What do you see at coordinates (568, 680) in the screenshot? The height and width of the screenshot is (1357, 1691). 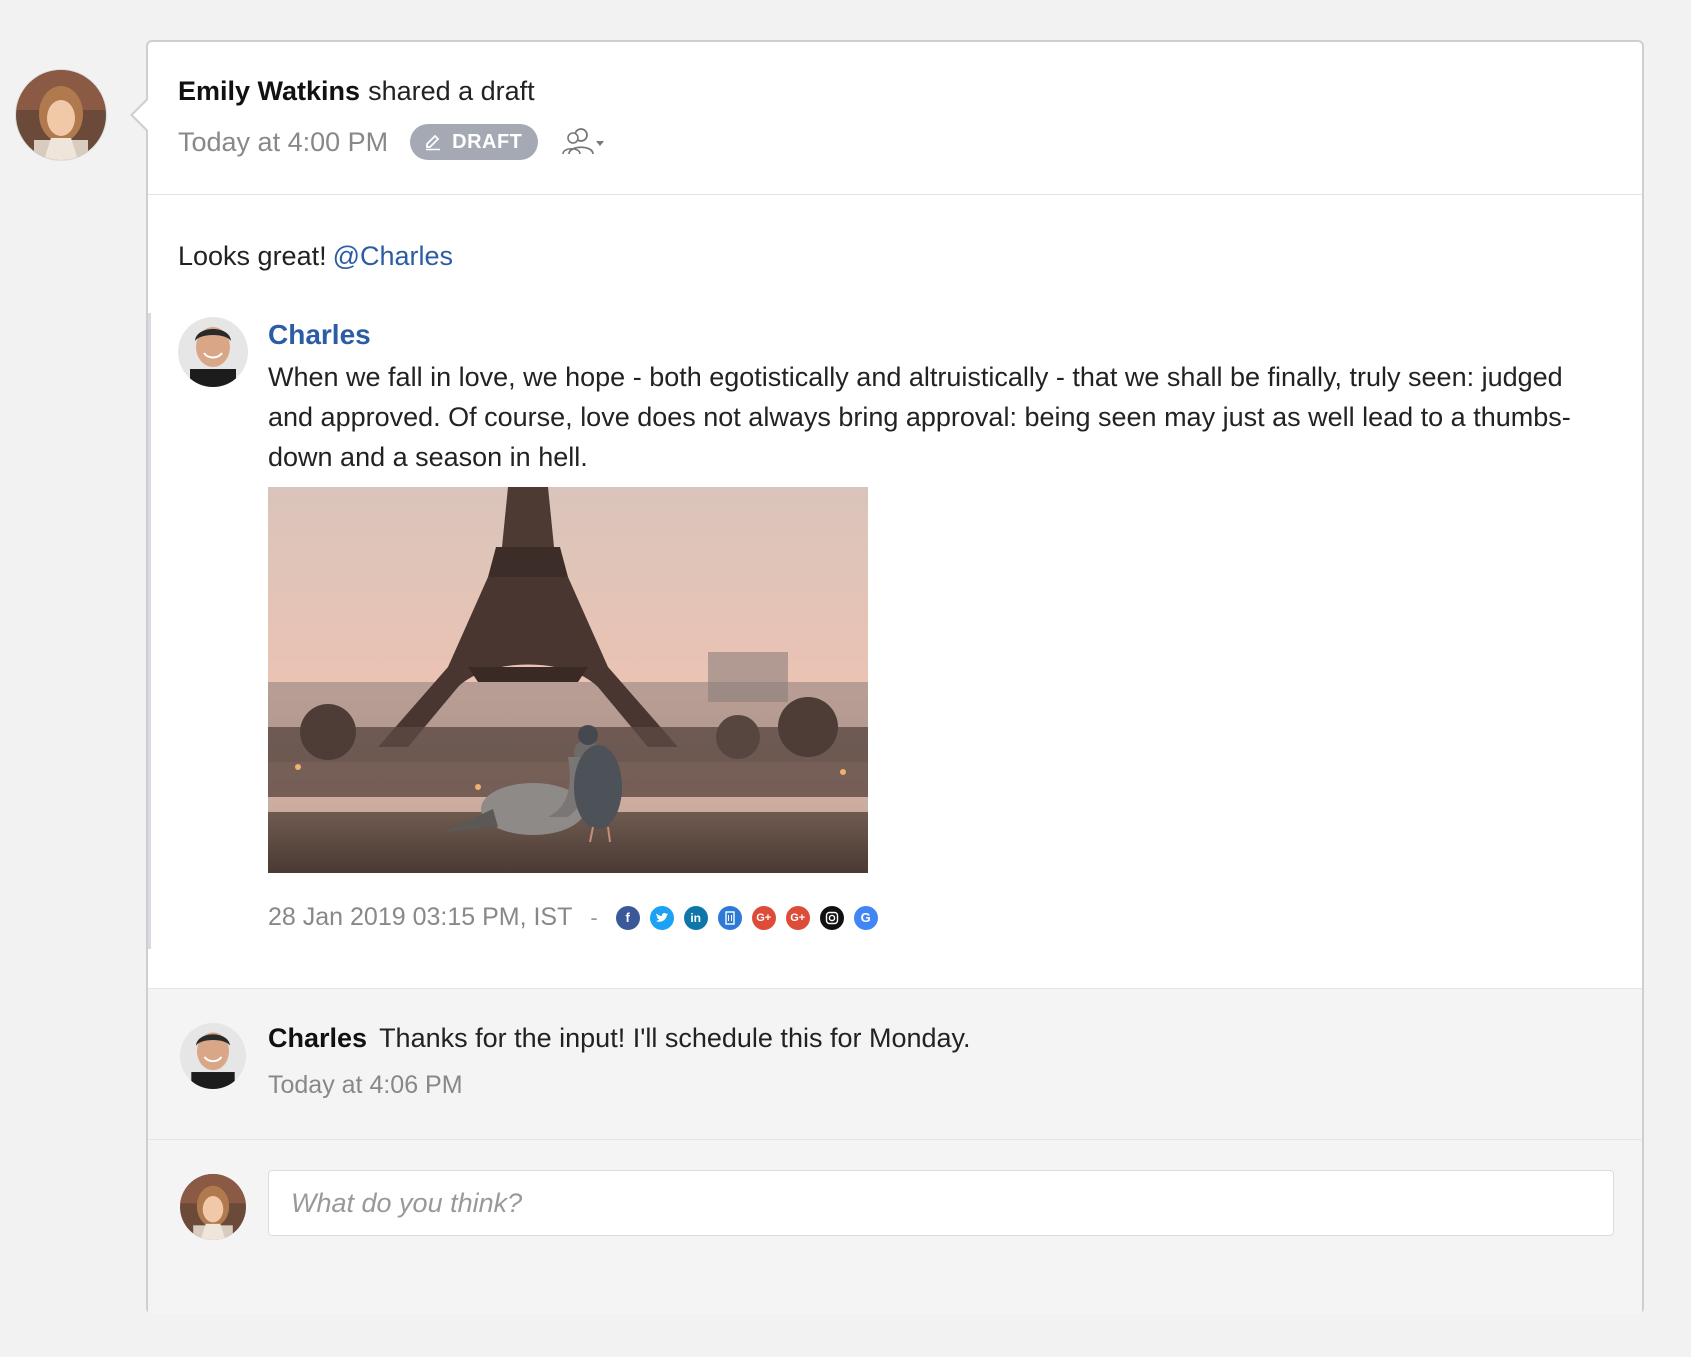 I see `draft-image` at bounding box center [568, 680].